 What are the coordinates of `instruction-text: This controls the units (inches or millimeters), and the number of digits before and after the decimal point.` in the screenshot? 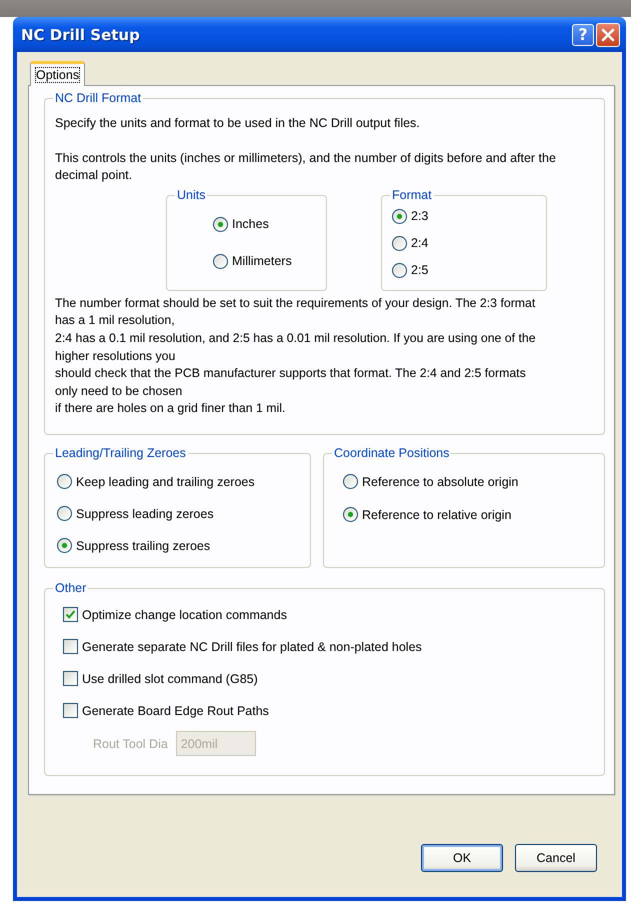 It's located at (306, 167).